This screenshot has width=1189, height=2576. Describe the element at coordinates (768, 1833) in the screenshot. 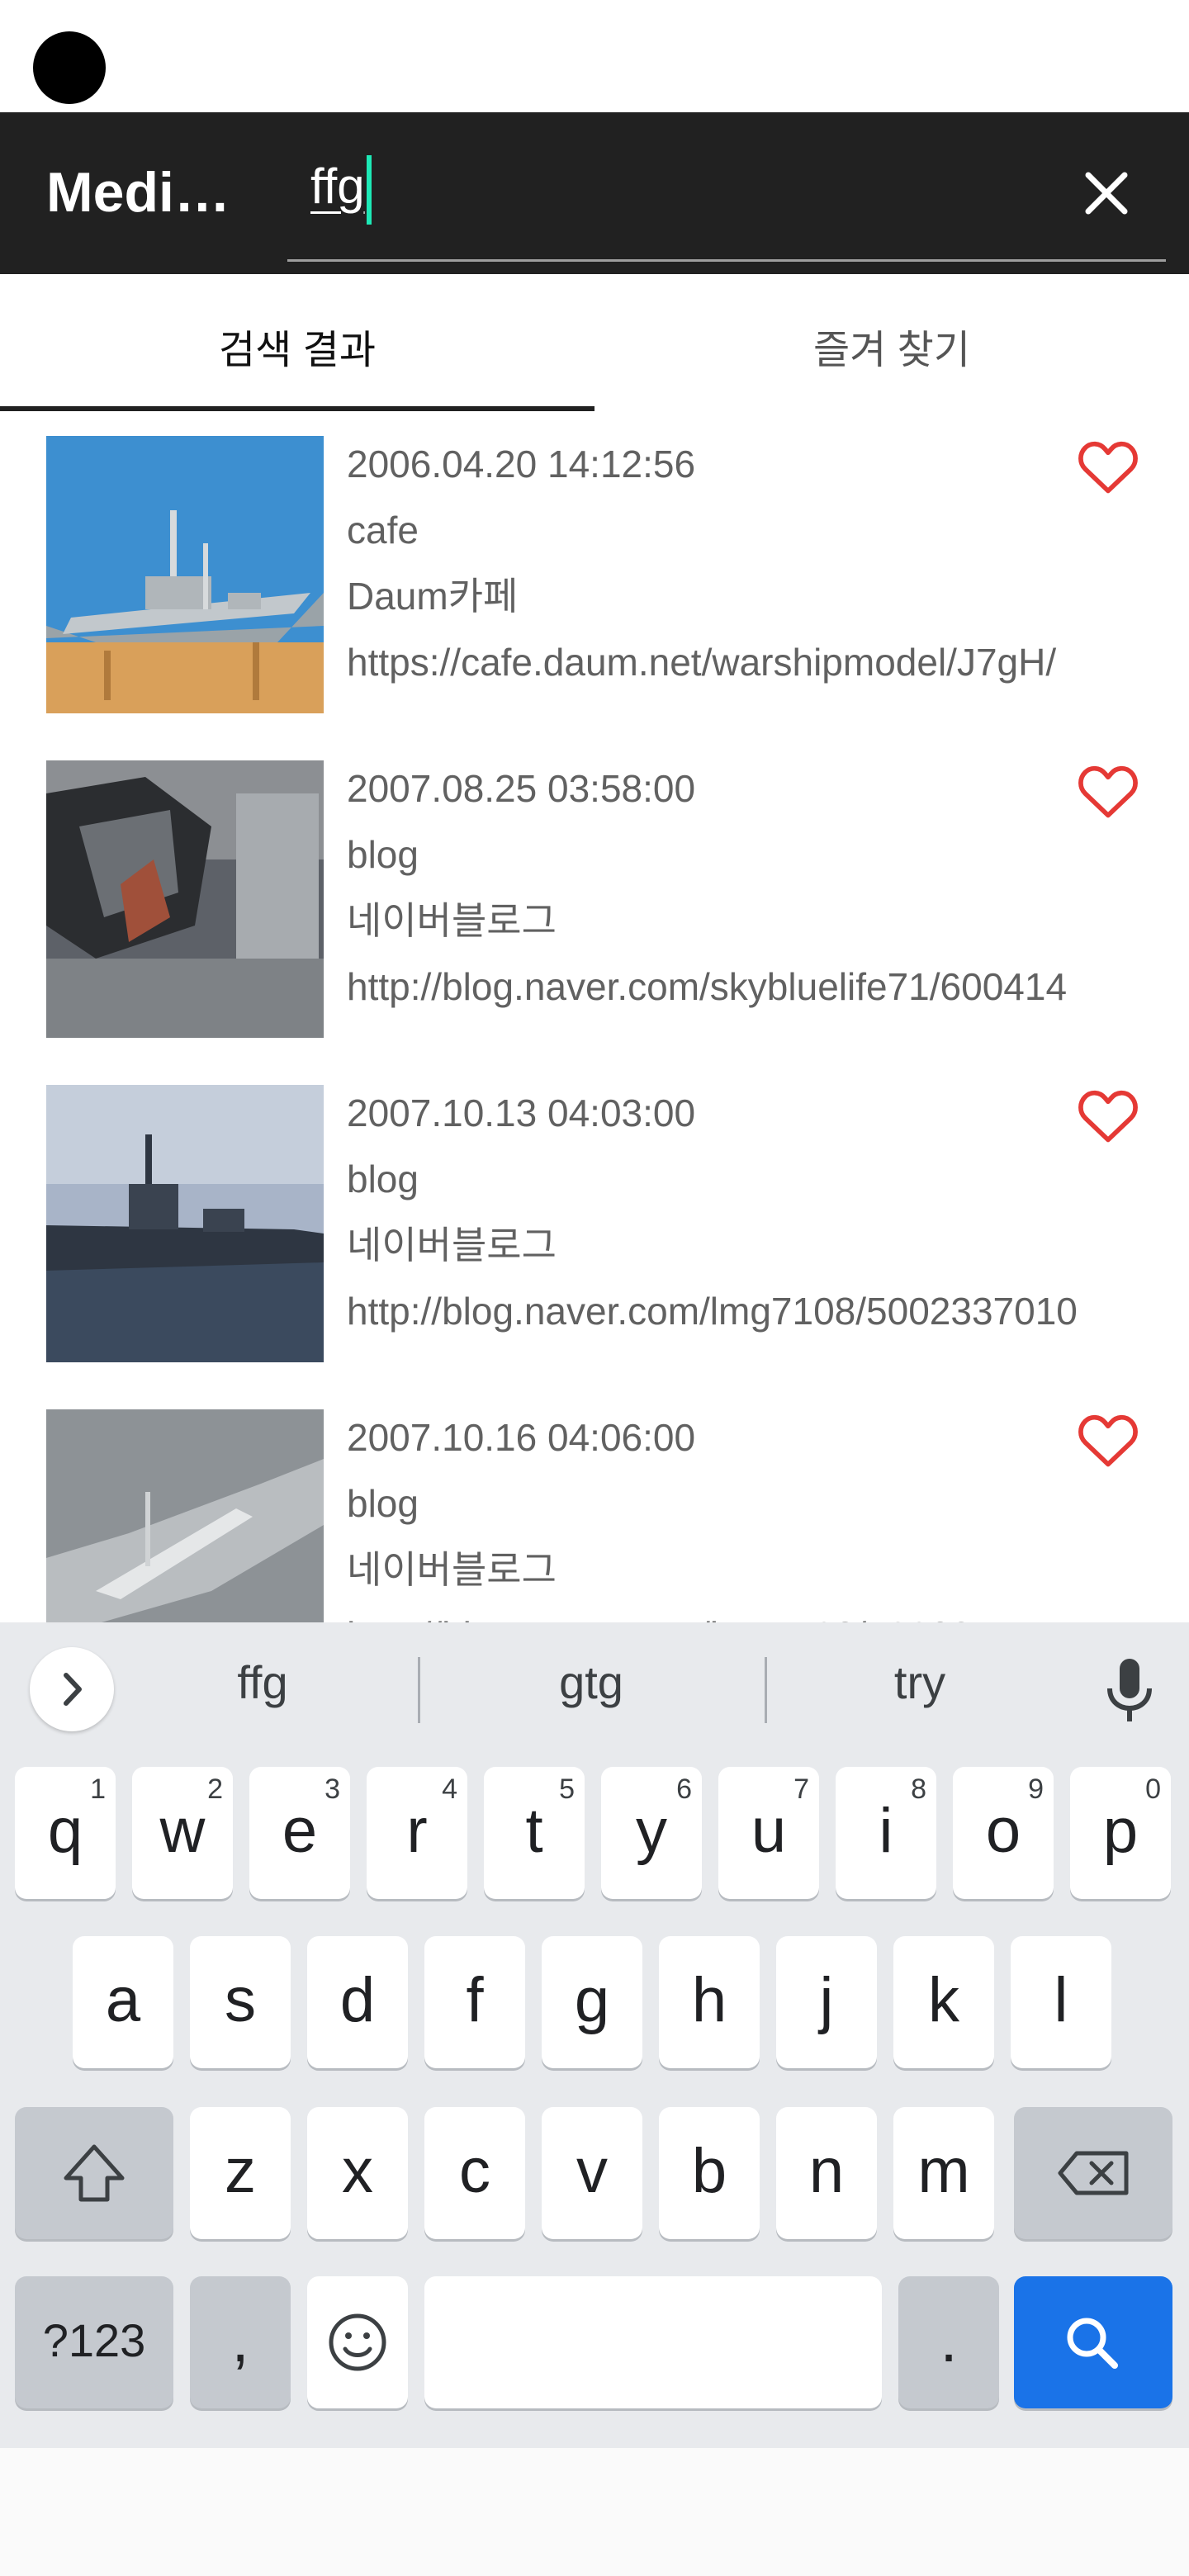

I see `key-u: 7u` at that location.